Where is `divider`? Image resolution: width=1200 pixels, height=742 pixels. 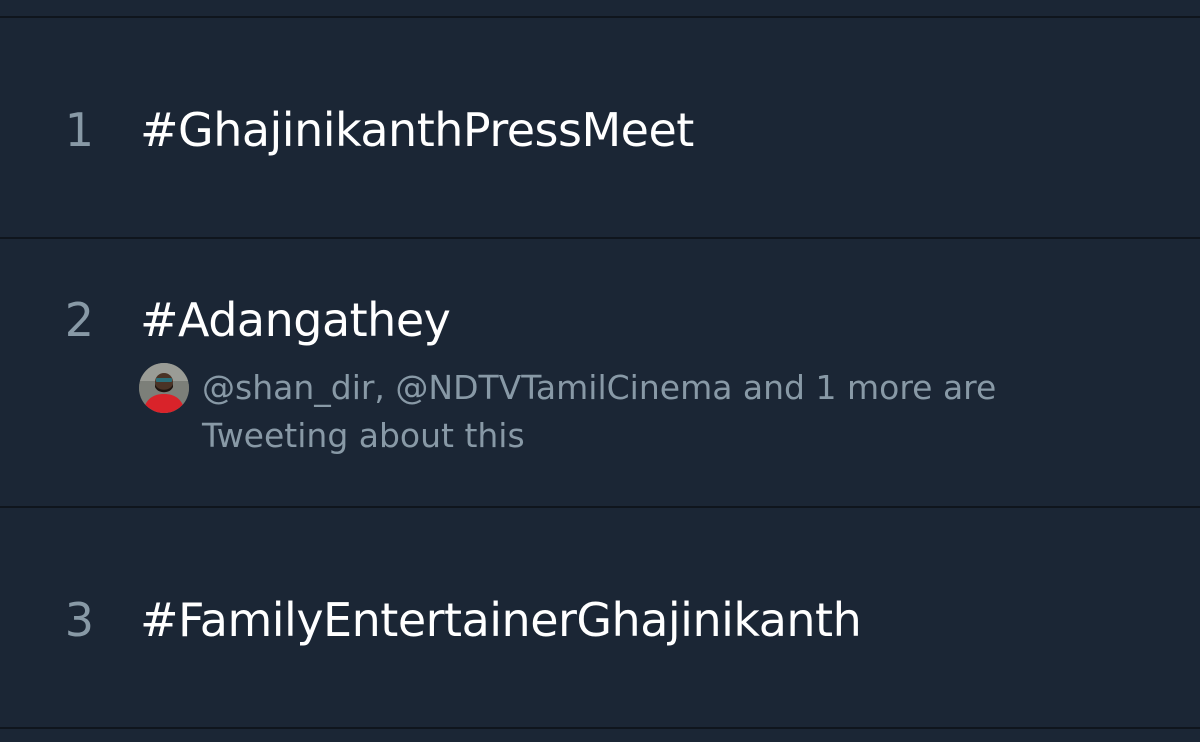 divider is located at coordinates (600, 728).